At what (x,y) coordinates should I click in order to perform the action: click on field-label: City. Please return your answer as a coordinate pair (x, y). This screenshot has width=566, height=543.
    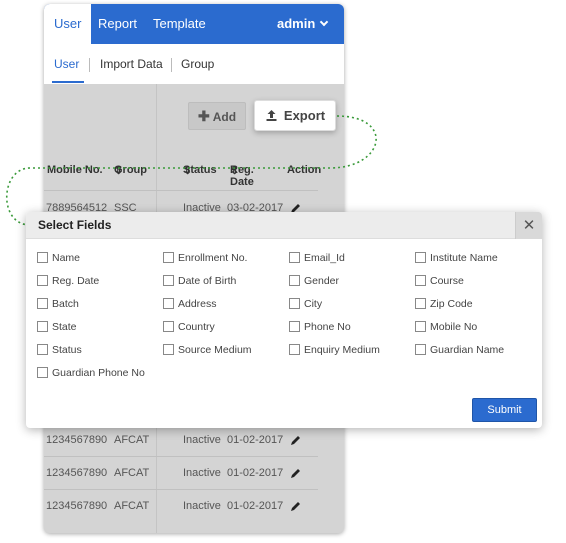
    Looking at the image, I should click on (313, 304).